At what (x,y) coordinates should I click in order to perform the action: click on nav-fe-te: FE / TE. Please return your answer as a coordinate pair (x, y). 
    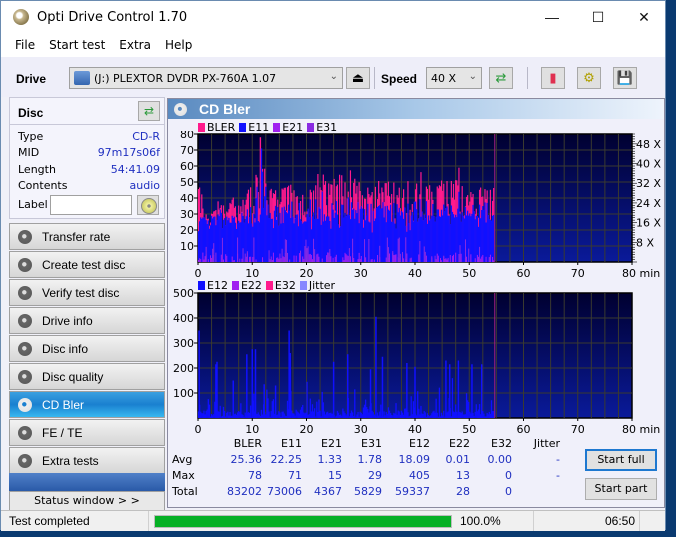
    Looking at the image, I should click on (87, 432).